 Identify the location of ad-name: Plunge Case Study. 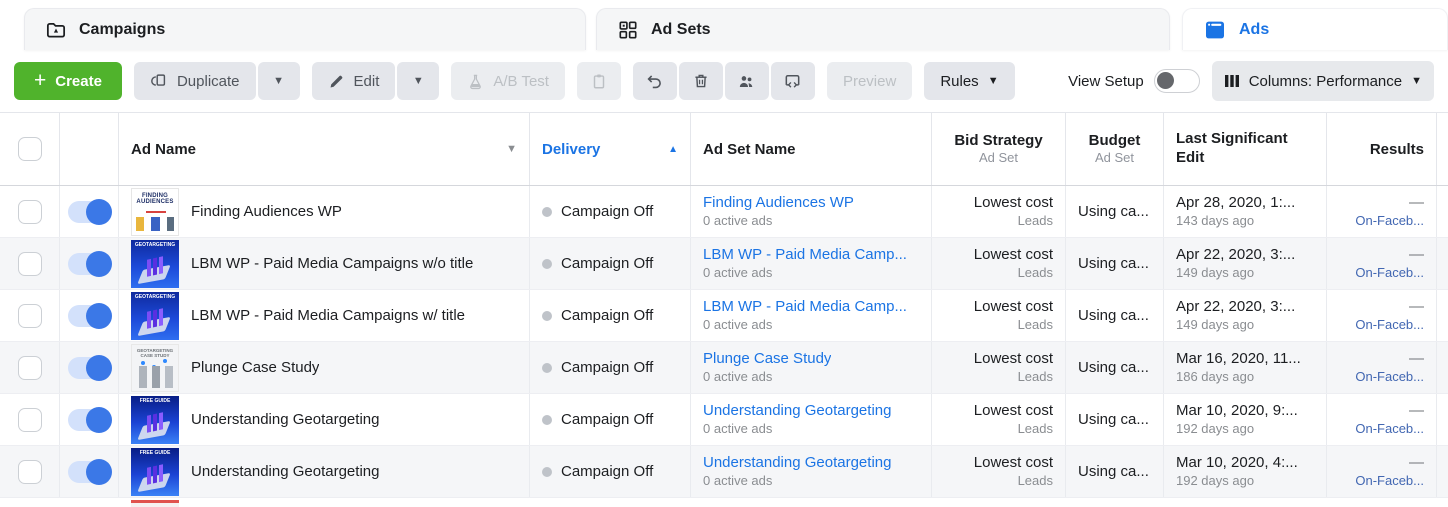
(255, 367).